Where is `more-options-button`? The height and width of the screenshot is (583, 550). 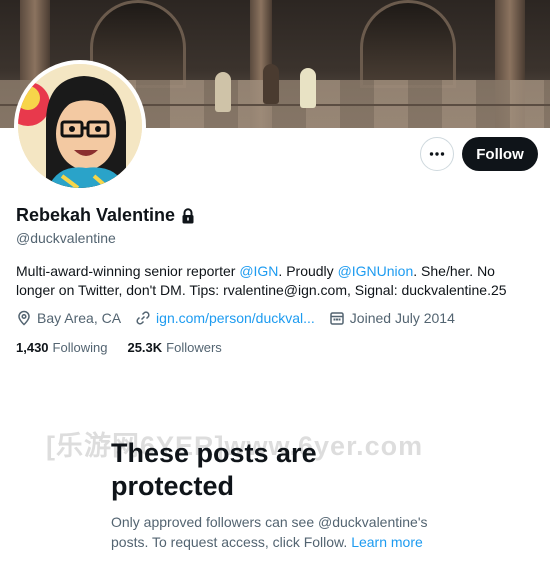
more-options-button is located at coordinates (437, 154).